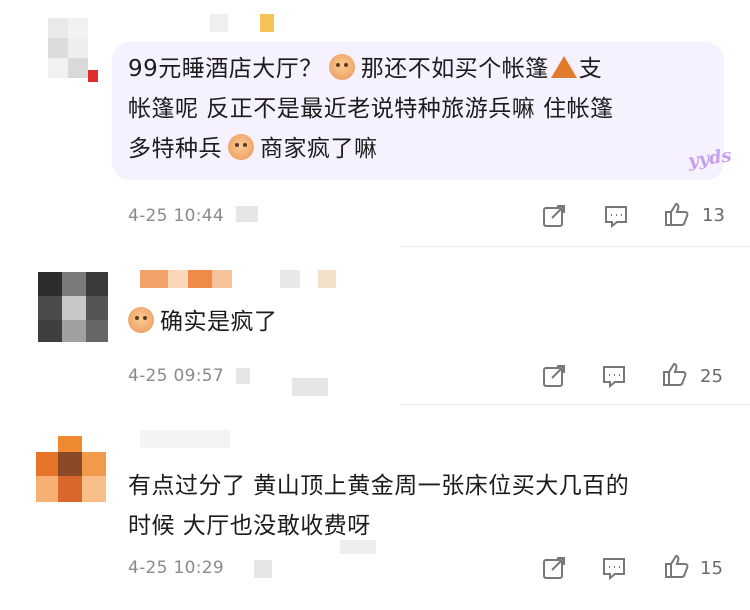  I want to click on comment-text: 帐篷呢 反正不是最近老说特种旅游兵嘛 住帐篷, so click(371, 109).